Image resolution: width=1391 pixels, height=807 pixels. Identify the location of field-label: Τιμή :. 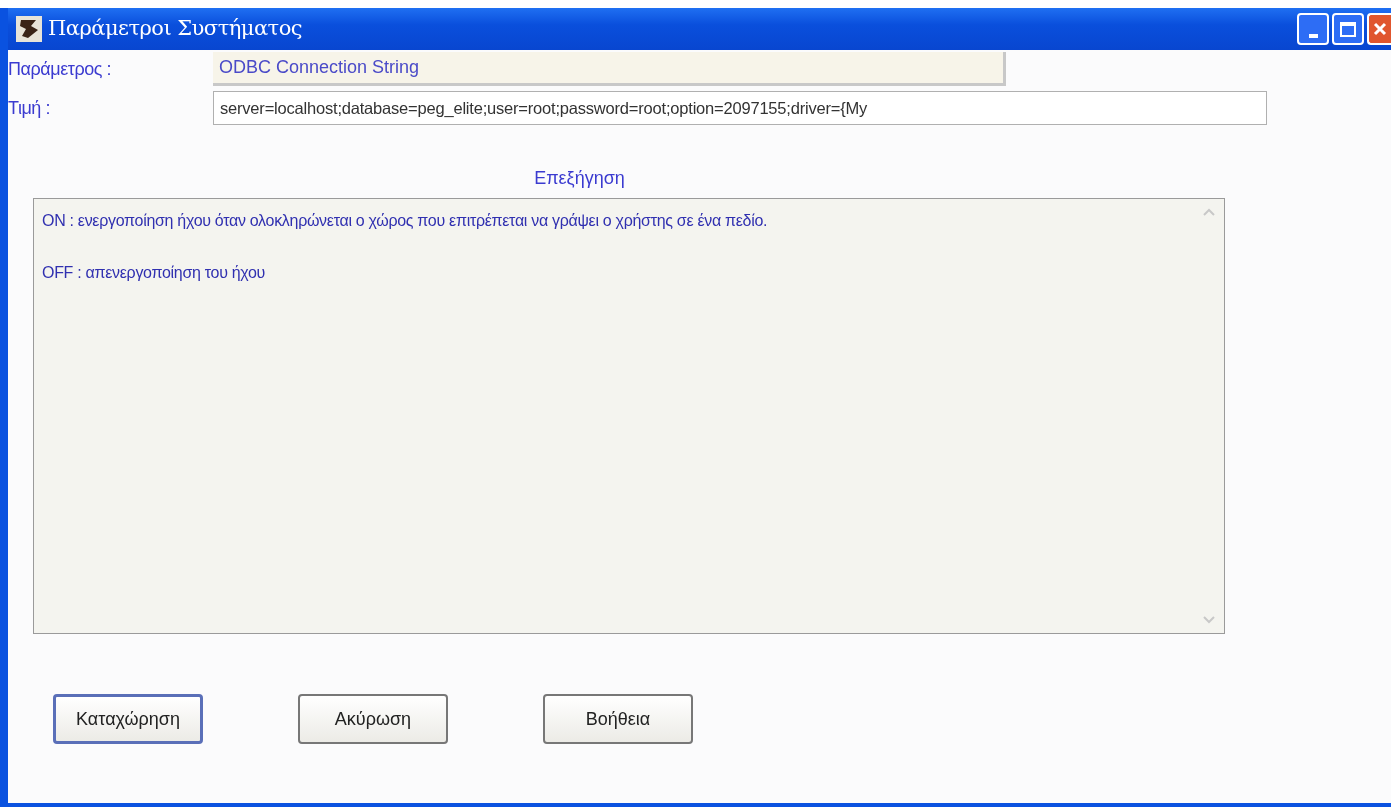
(29, 108).